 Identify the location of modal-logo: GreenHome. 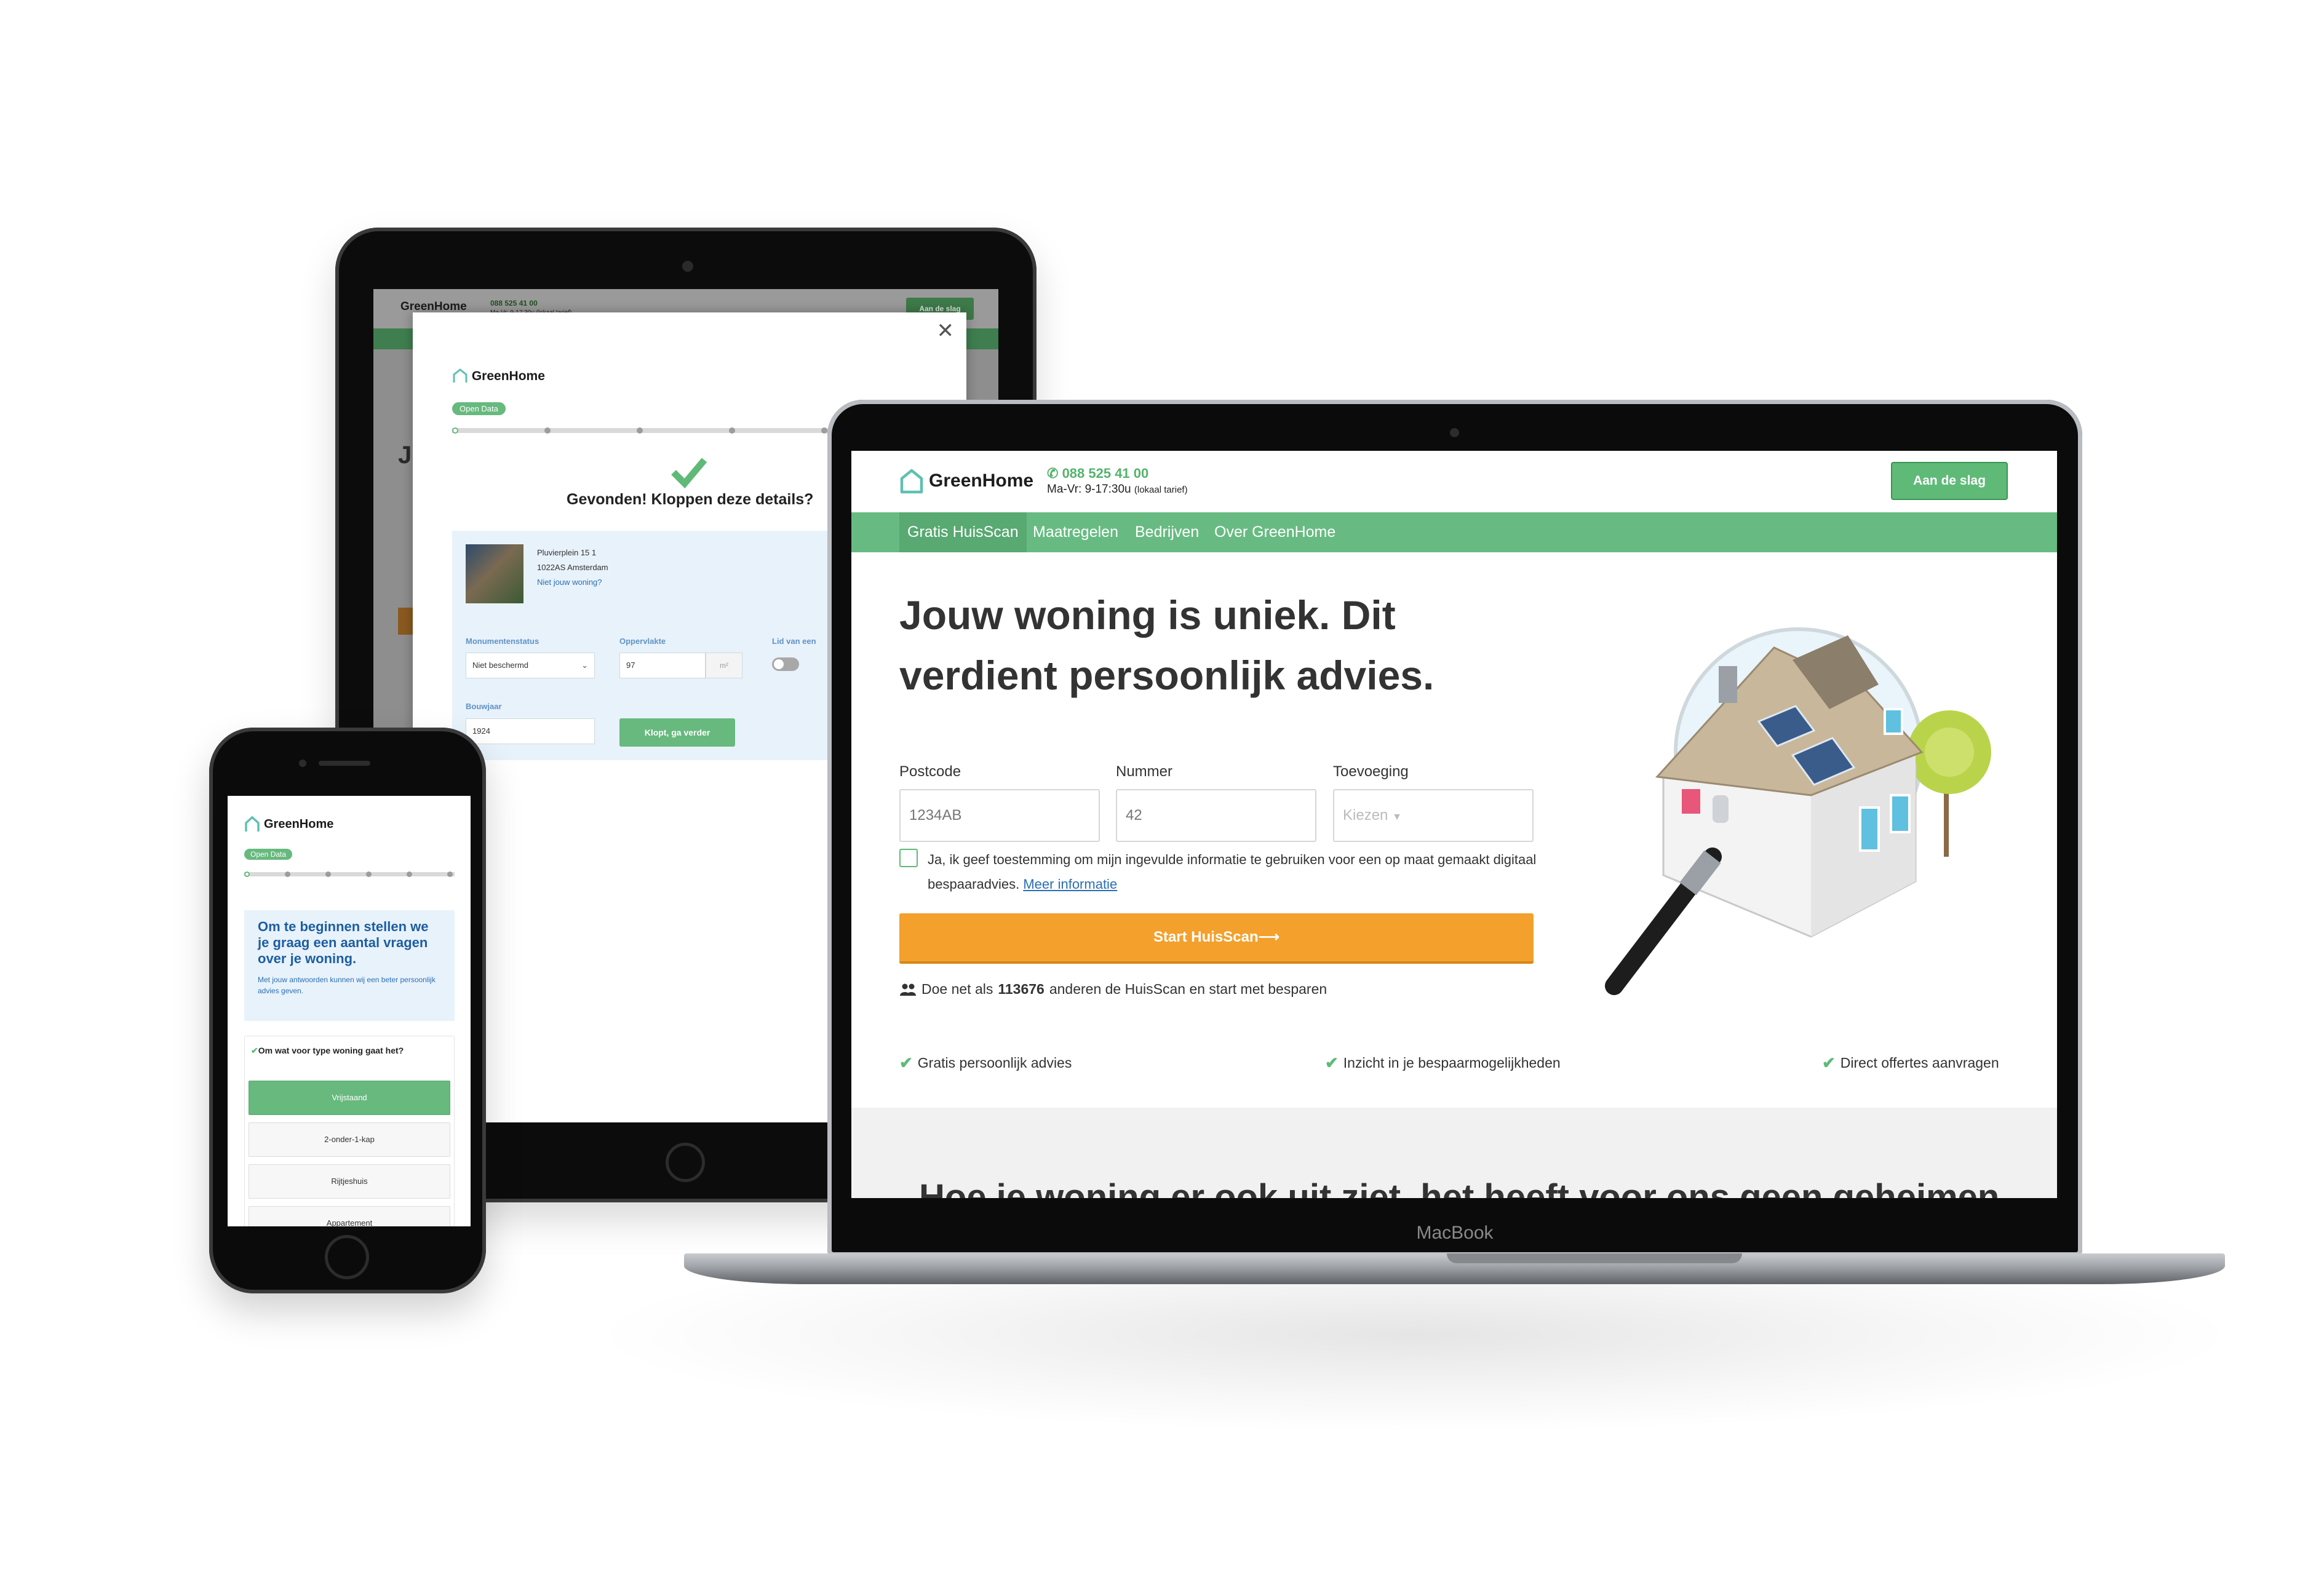
(499, 376).